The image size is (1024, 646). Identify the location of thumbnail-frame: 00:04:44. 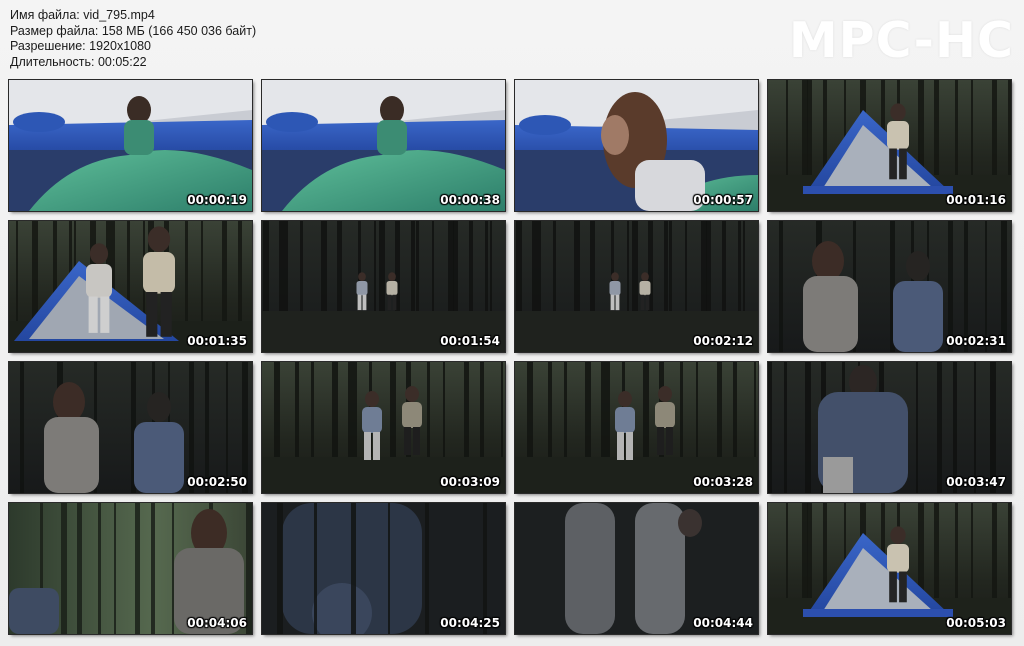
(636, 568).